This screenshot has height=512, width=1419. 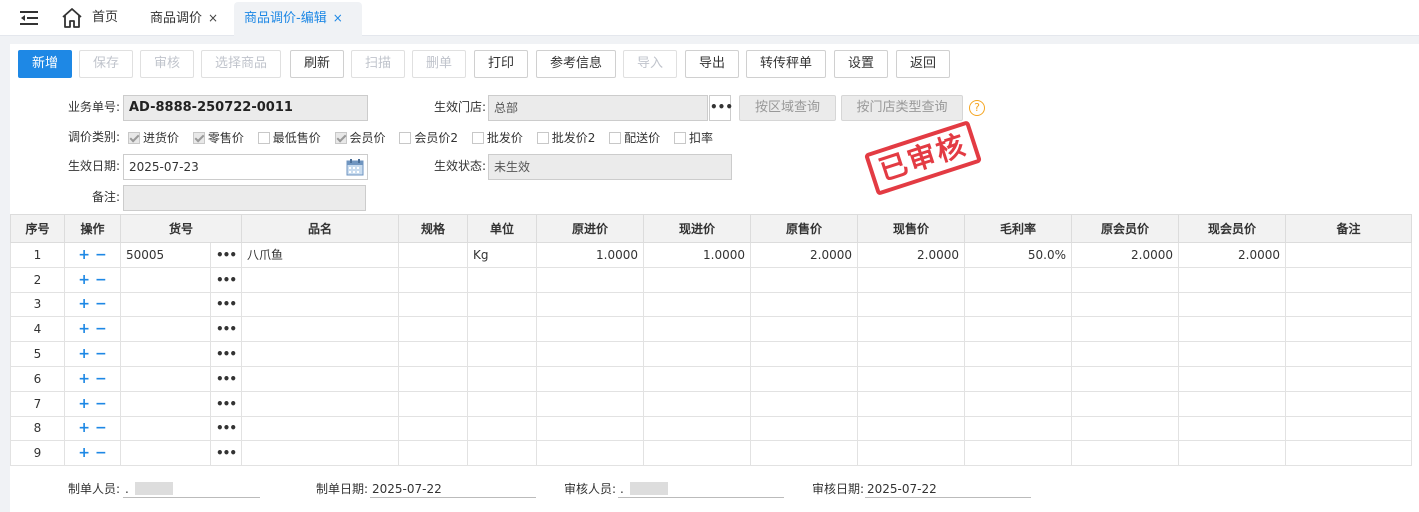 I want to click on query-by-store-type-button: 按门店类型查询, so click(x=902, y=108).